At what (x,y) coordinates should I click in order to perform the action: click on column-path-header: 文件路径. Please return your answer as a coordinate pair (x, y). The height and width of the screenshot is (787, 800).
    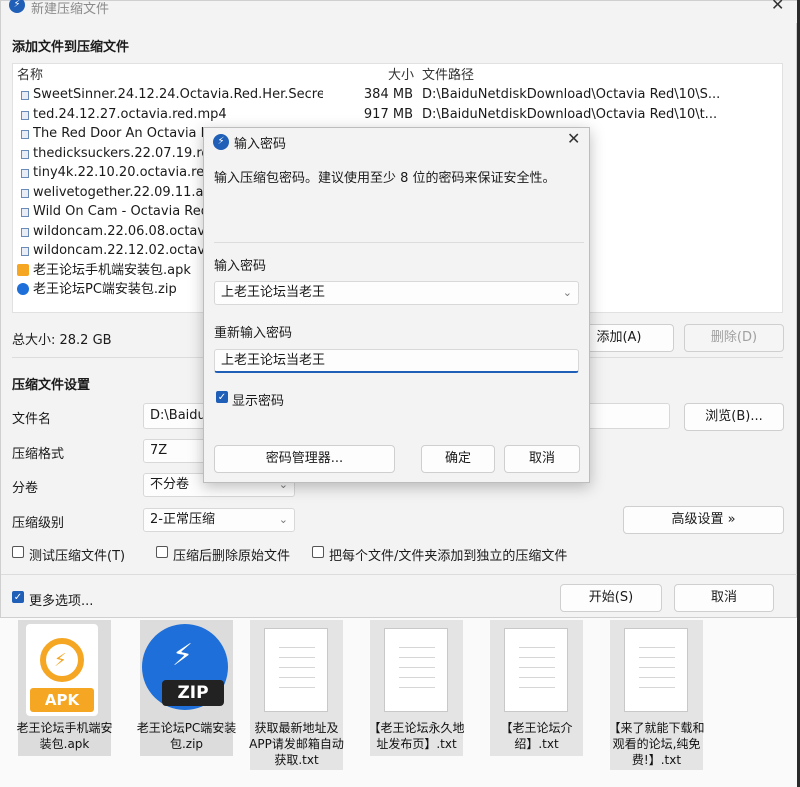
    Looking at the image, I should click on (448, 75).